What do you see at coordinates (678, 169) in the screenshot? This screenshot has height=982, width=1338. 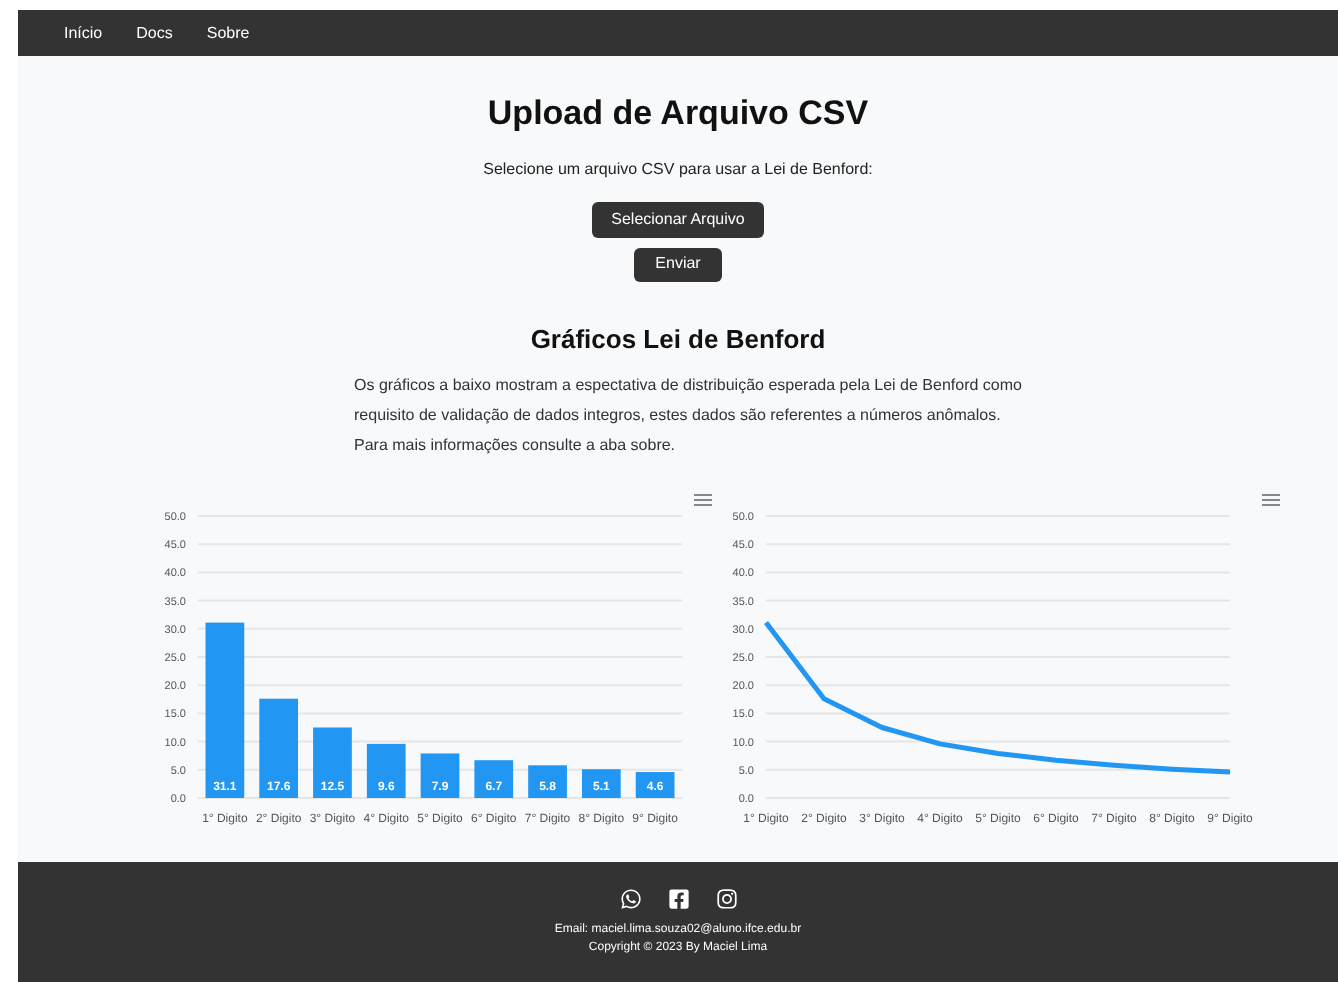 I see `upload-instruction: Selecione um arquivo CSV para usar a Lei de Benford:` at bounding box center [678, 169].